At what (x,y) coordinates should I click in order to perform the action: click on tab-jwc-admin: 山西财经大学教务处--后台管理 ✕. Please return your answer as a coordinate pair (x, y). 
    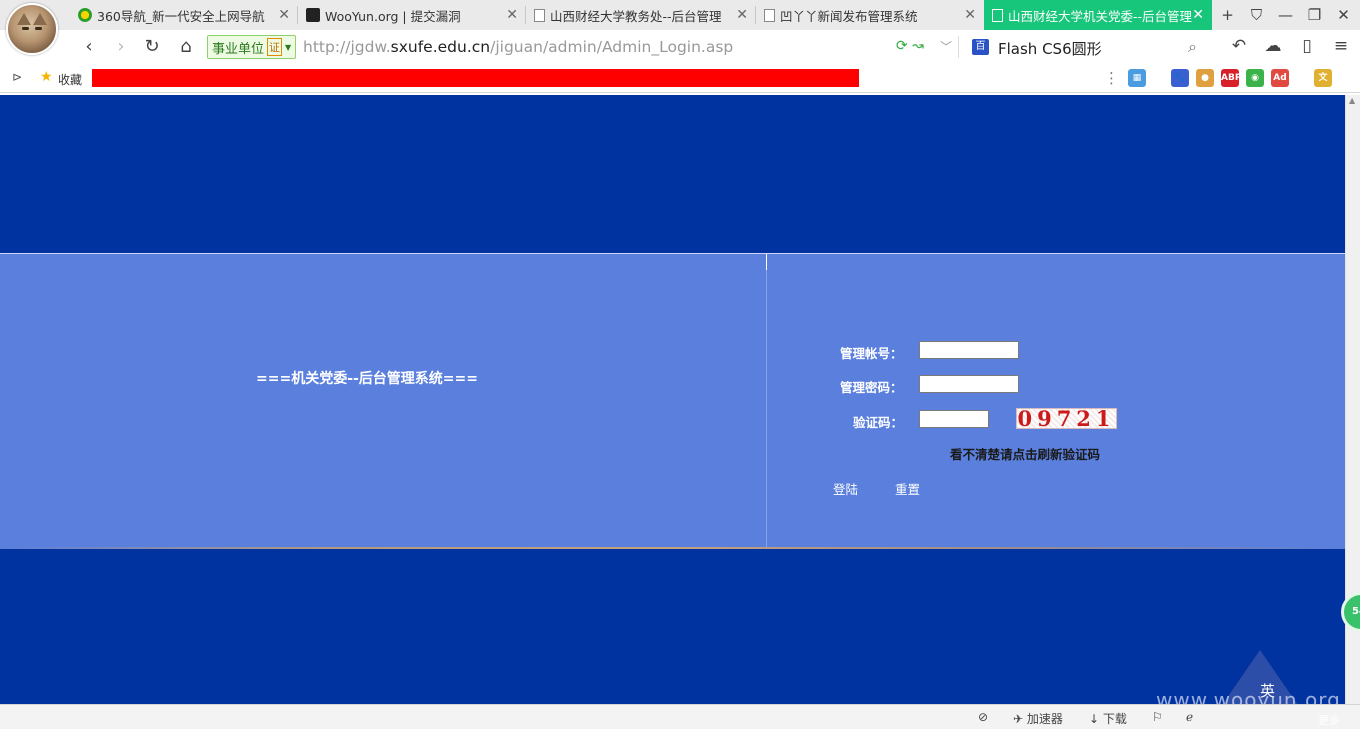
    Looking at the image, I should click on (641, 15).